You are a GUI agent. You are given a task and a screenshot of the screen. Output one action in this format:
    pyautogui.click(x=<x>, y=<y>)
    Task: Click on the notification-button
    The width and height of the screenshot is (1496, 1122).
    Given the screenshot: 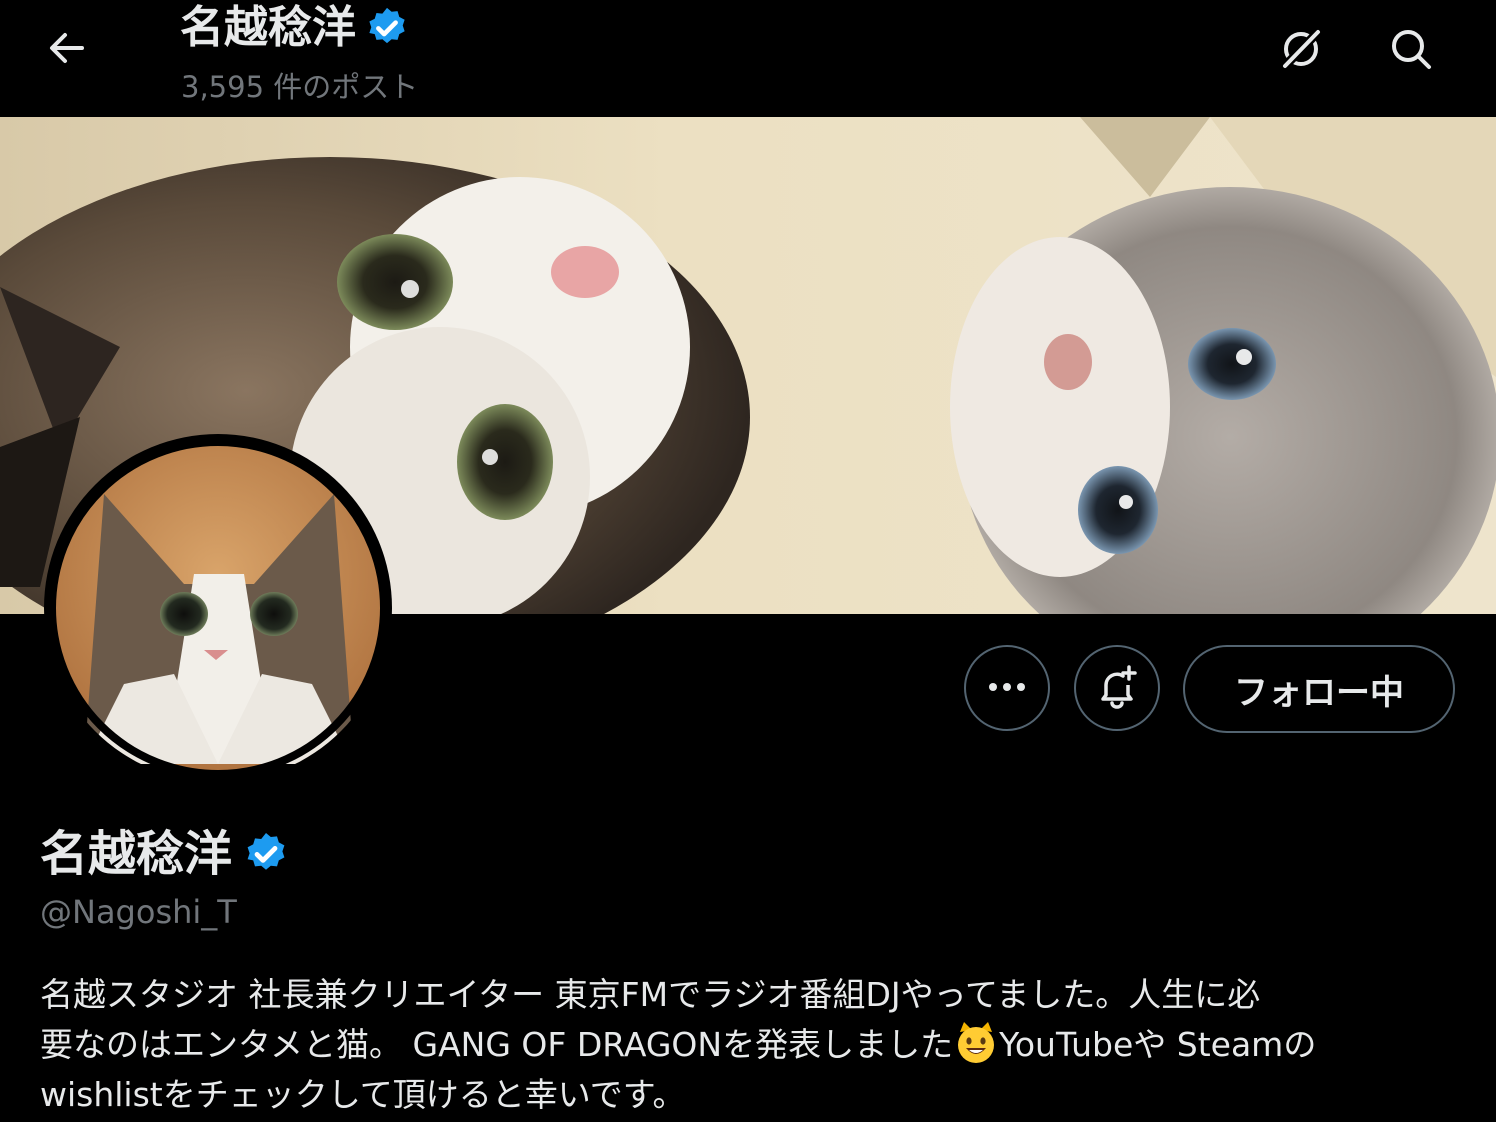 What is the action you would take?
    pyautogui.click(x=1117, y=688)
    